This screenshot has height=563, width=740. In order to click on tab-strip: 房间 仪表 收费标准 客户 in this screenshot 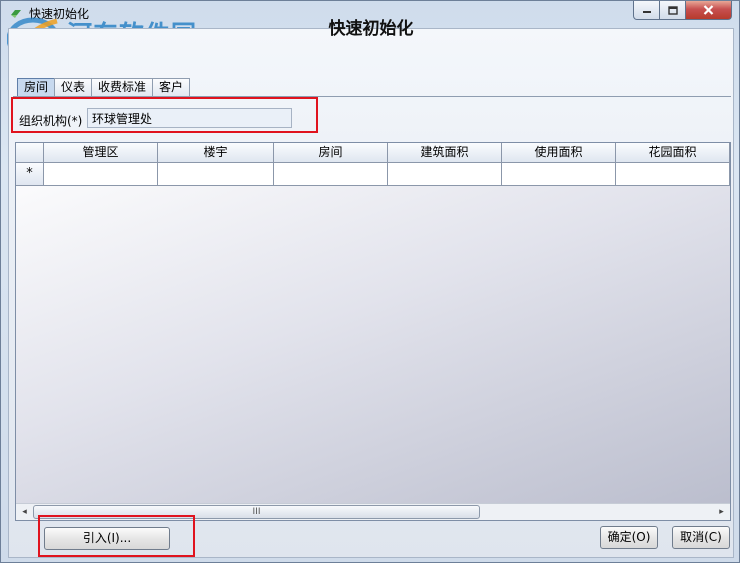, I will do `click(104, 87)`.